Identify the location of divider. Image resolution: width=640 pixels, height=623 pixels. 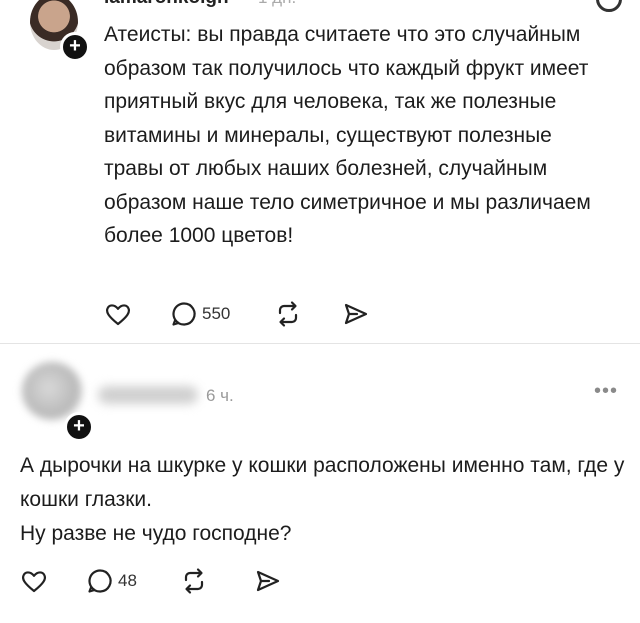
(320, 343).